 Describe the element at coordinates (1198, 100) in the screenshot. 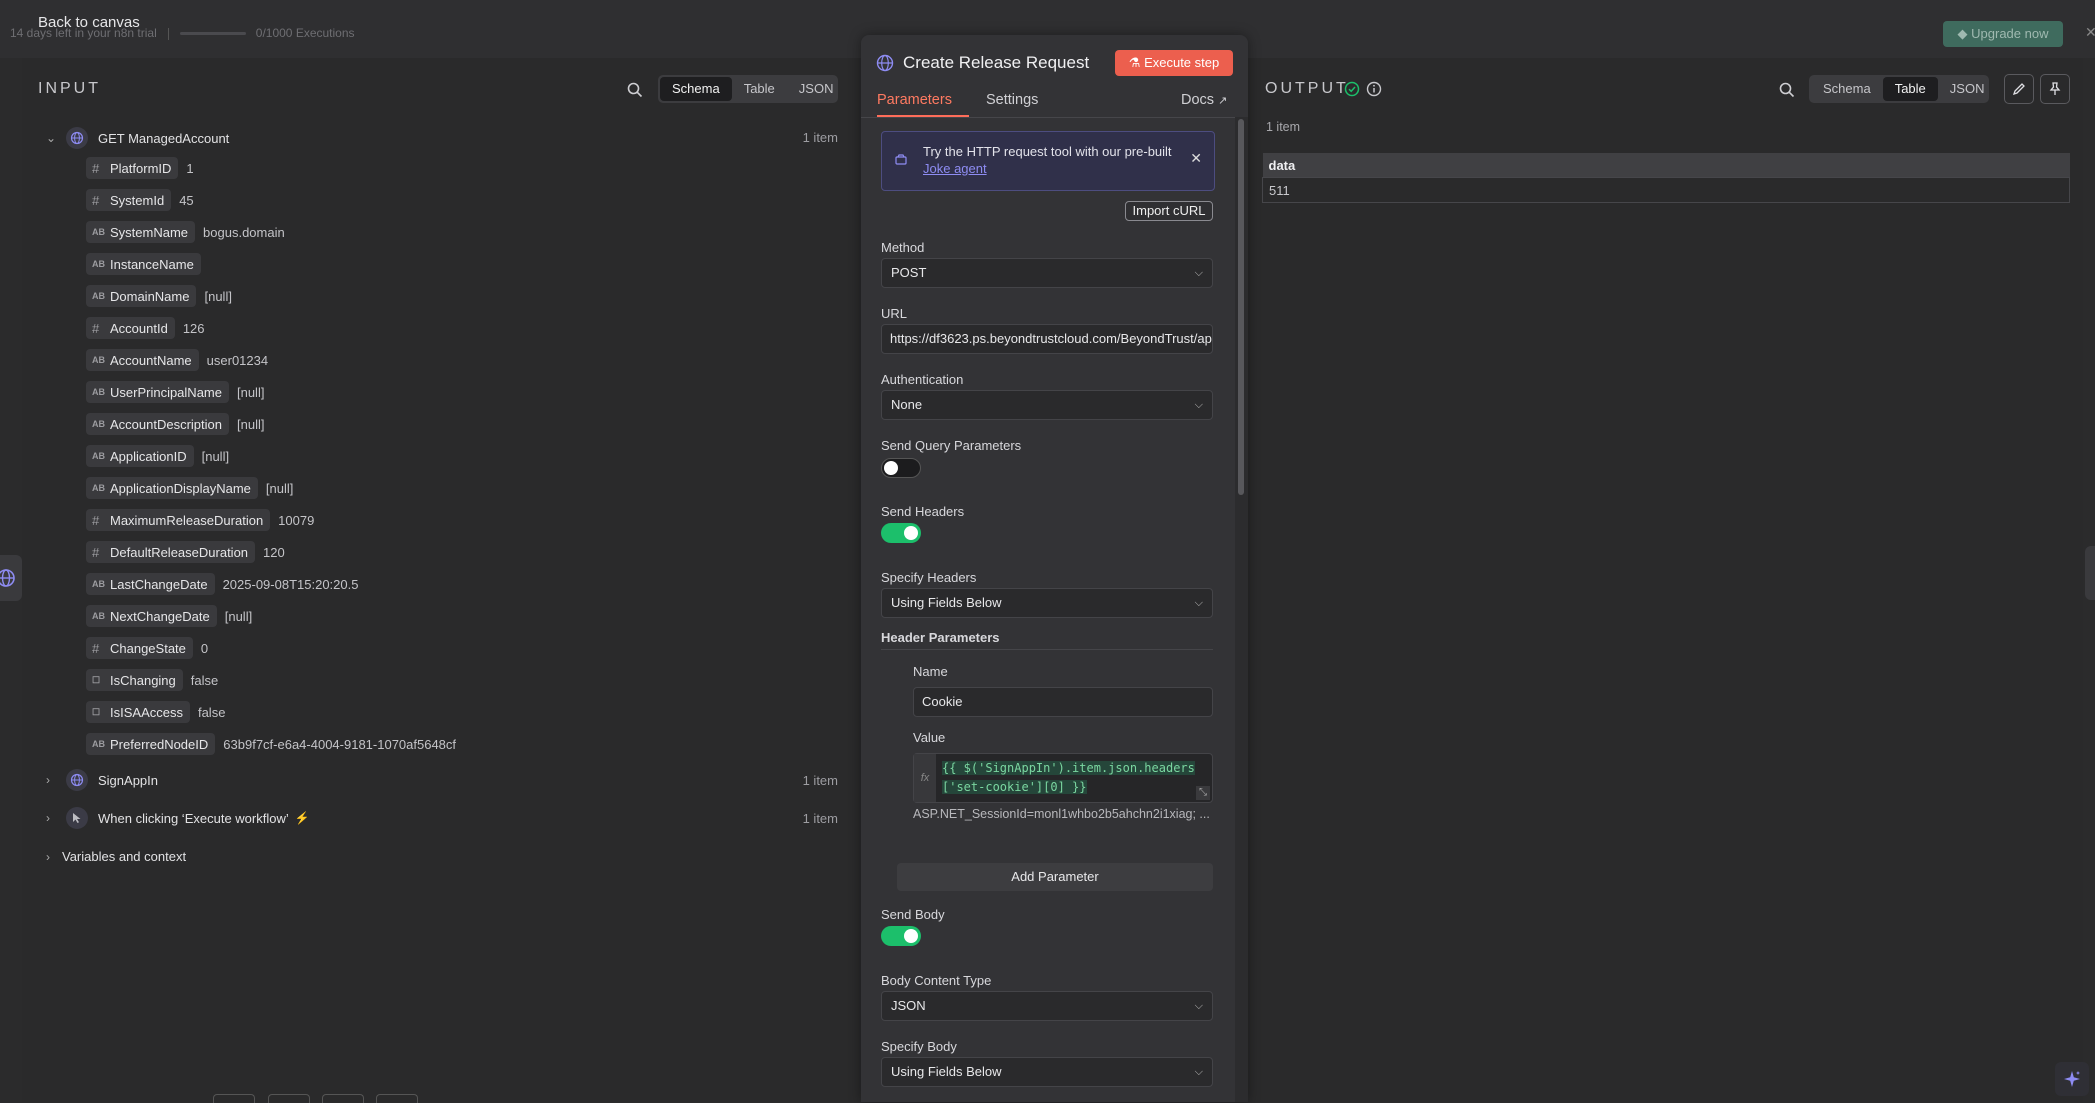

I see `docs-label: Docs` at that location.